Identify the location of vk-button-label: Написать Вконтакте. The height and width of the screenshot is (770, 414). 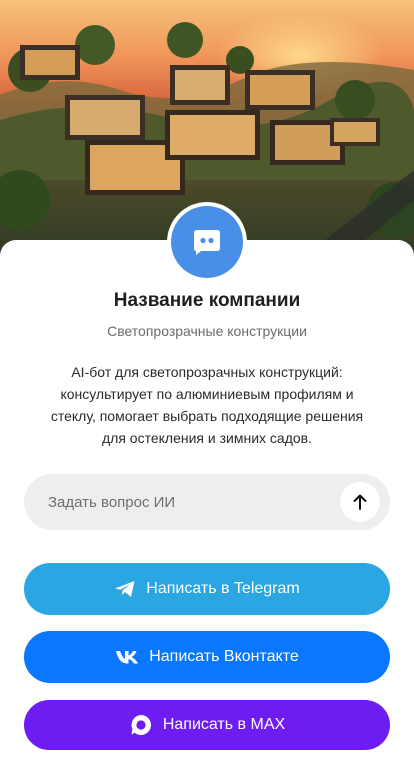
(224, 656).